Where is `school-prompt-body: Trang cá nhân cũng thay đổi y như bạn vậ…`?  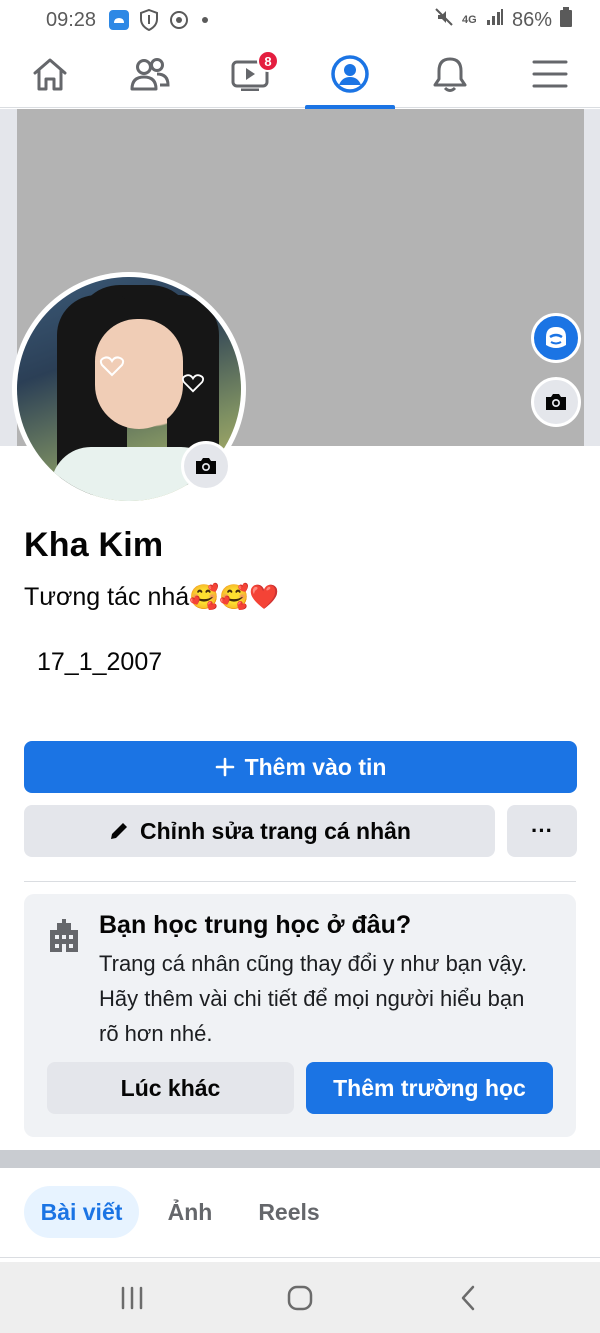 school-prompt-body: Trang cá nhân cũng thay đổi y như bạn vậ… is located at coordinates (313, 998).